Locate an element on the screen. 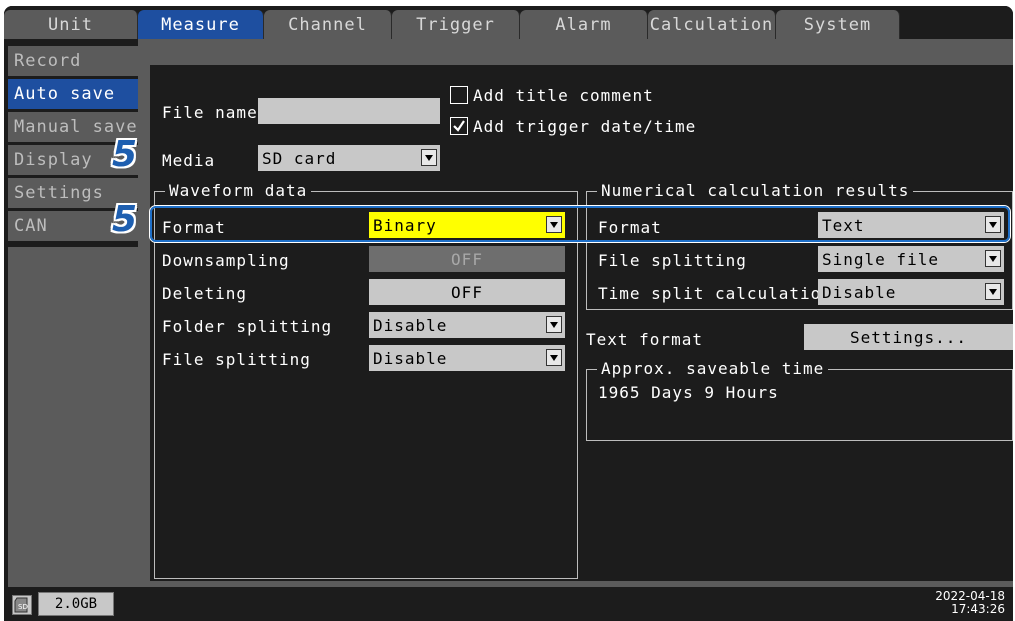 The height and width of the screenshot is (621, 1015). add-title-comment-checkbox is located at coordinates (459, 95).